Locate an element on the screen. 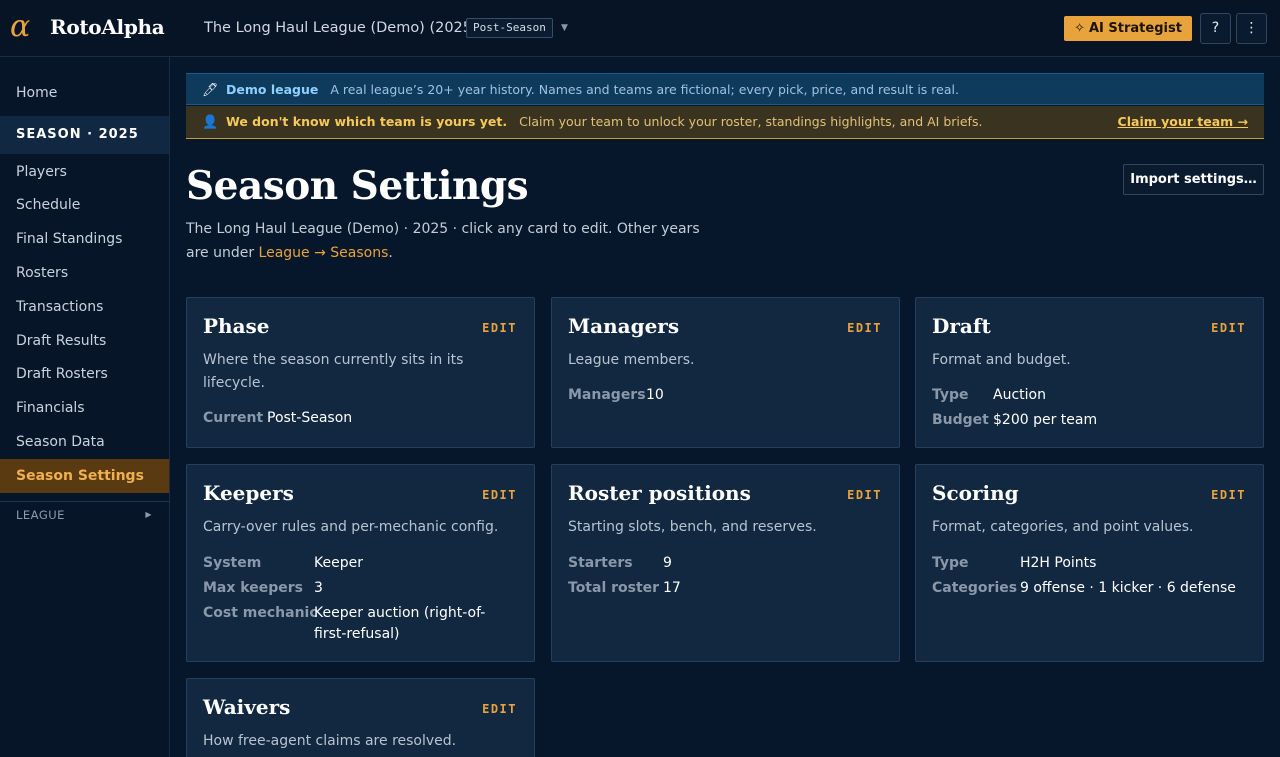 The width and height of the screenshot is (1280, 757). row-value: $200 per team is located at coordinates (1045, 420).